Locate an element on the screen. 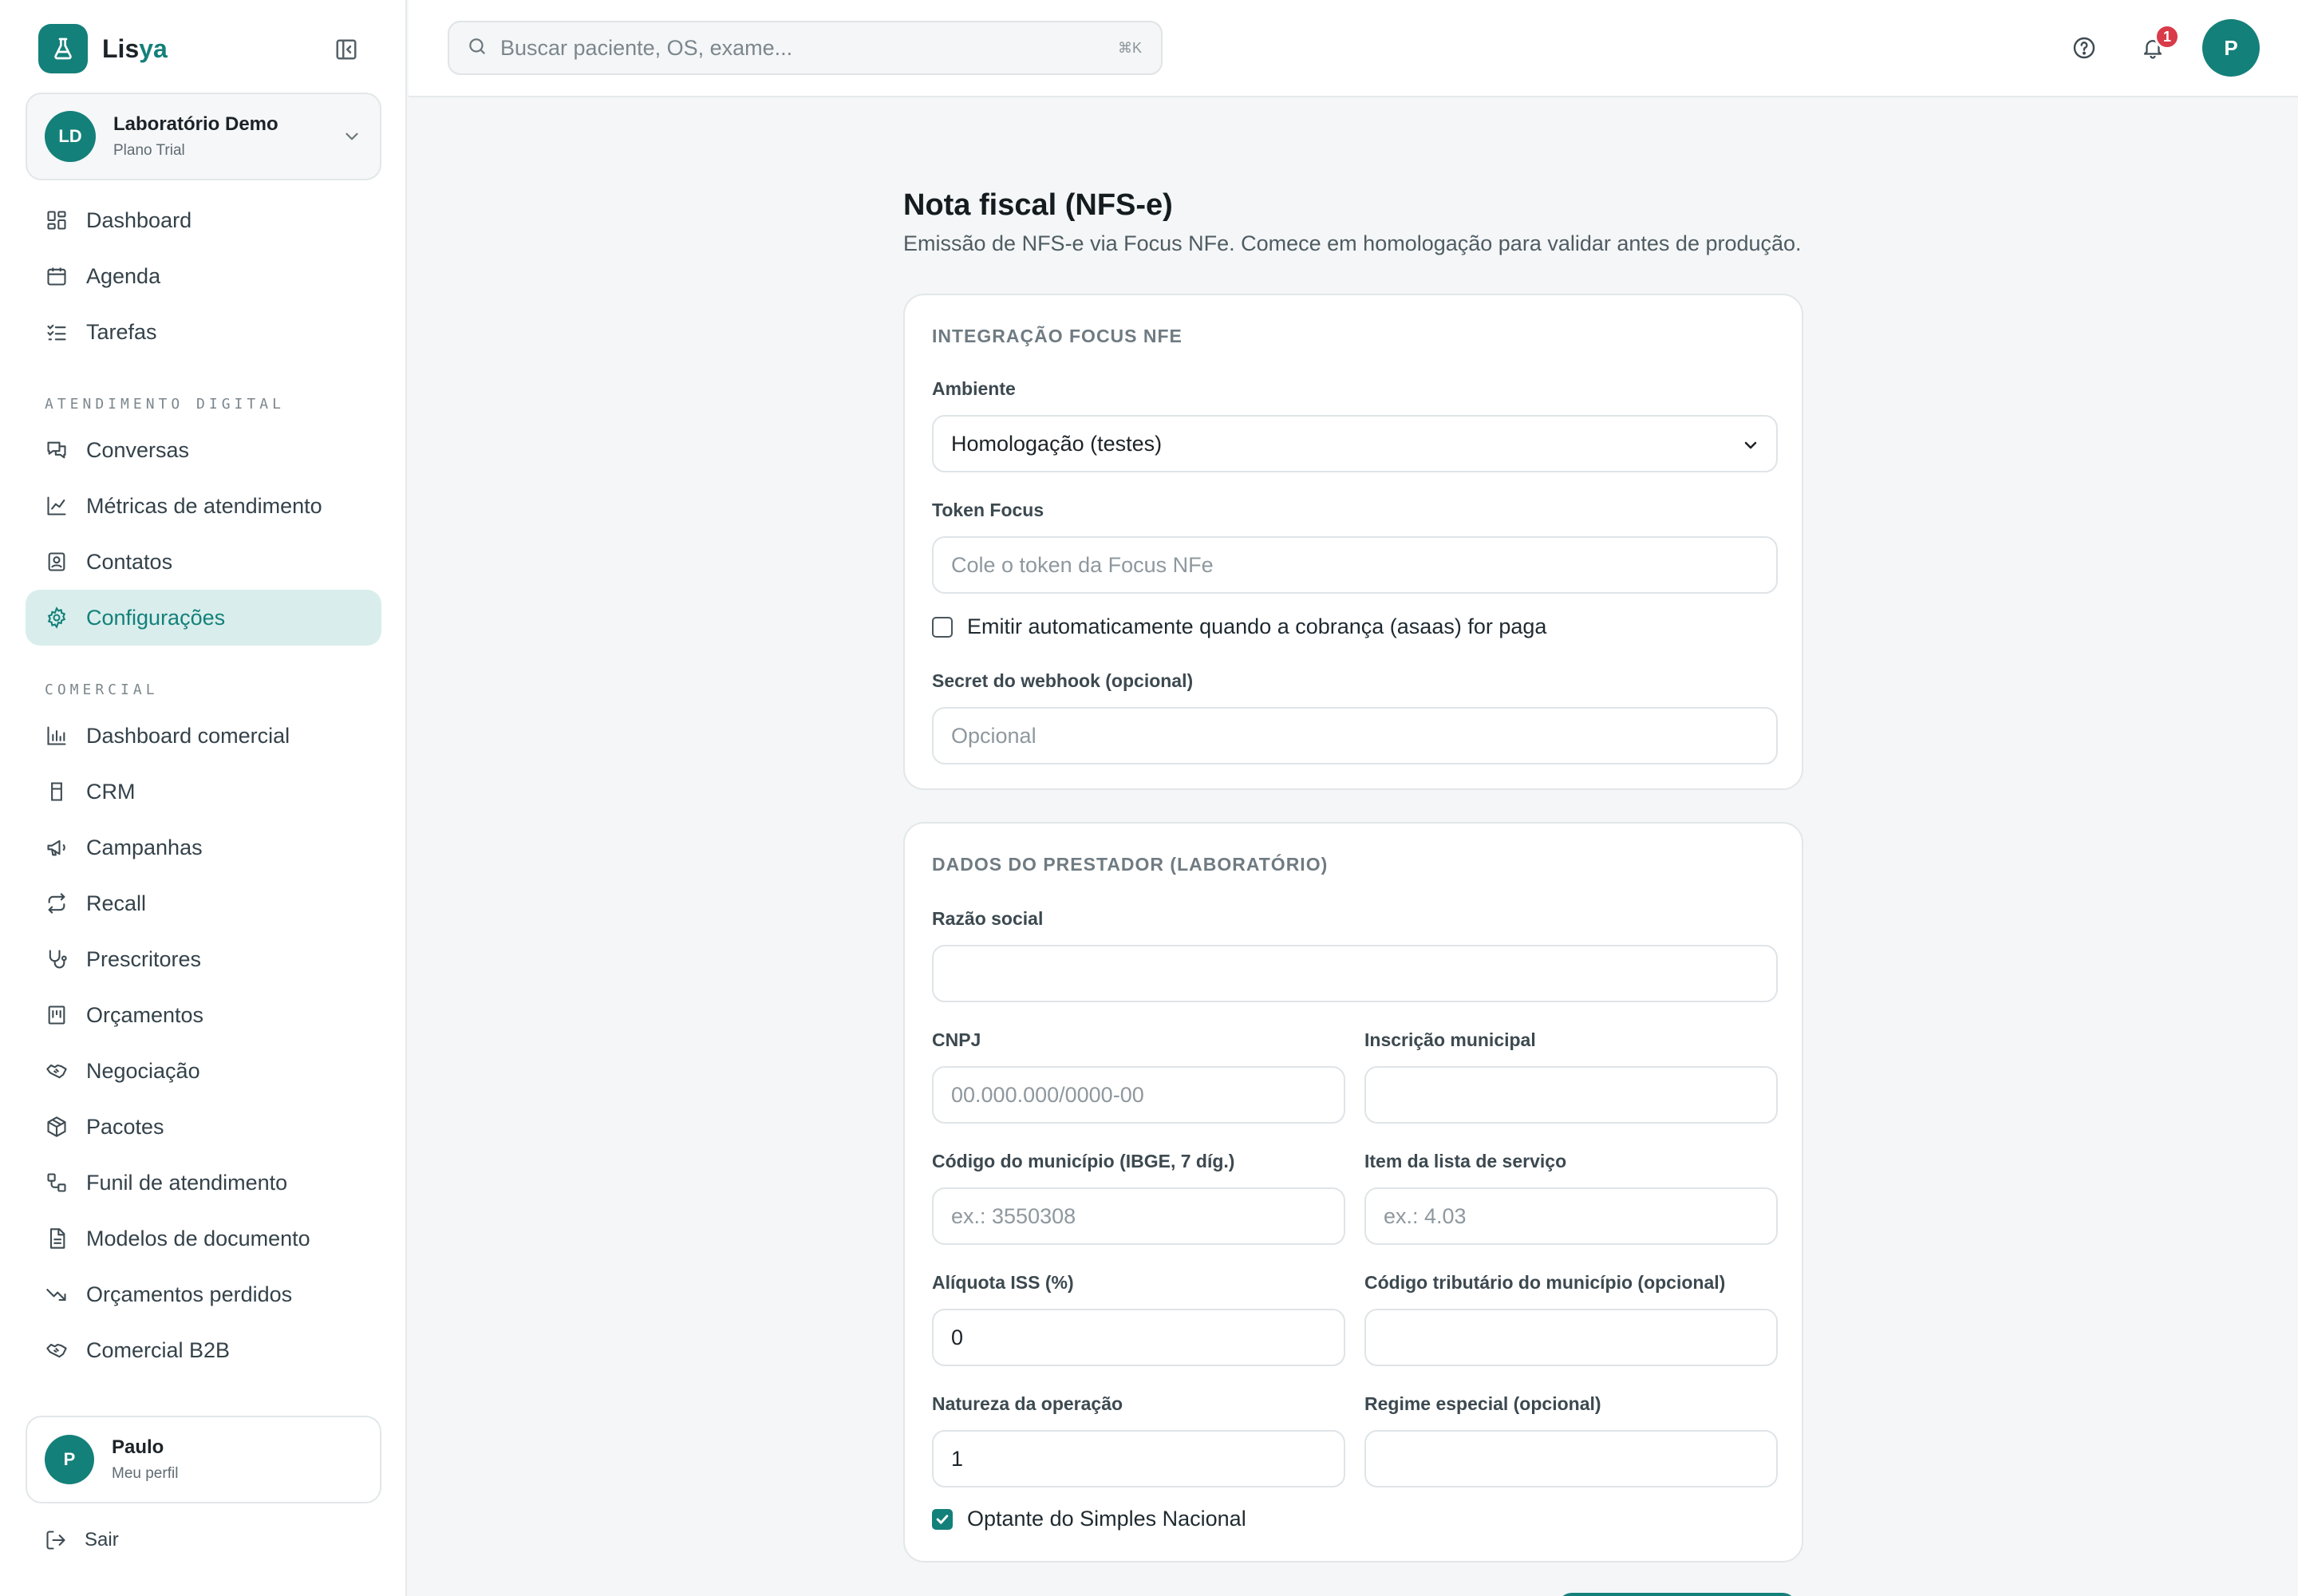 This screenshot has height=1596, width=2298. regime-field is located at coordinates (1571, 1458).